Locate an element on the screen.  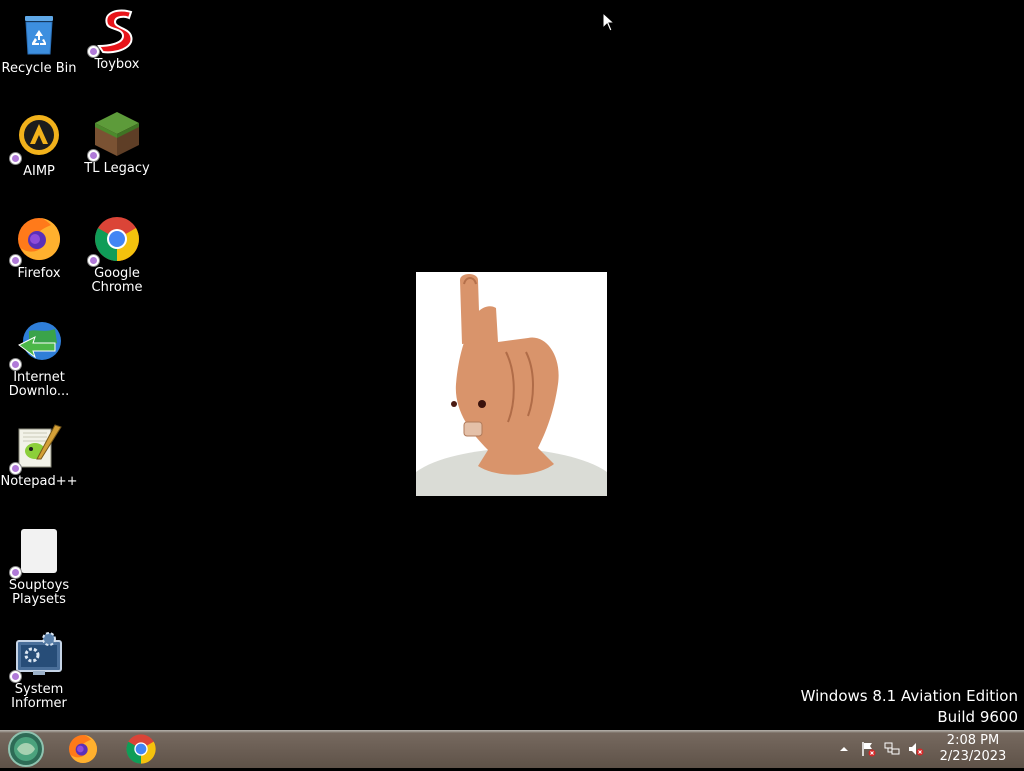
toybox-icon is located at coordinates (114, 32).